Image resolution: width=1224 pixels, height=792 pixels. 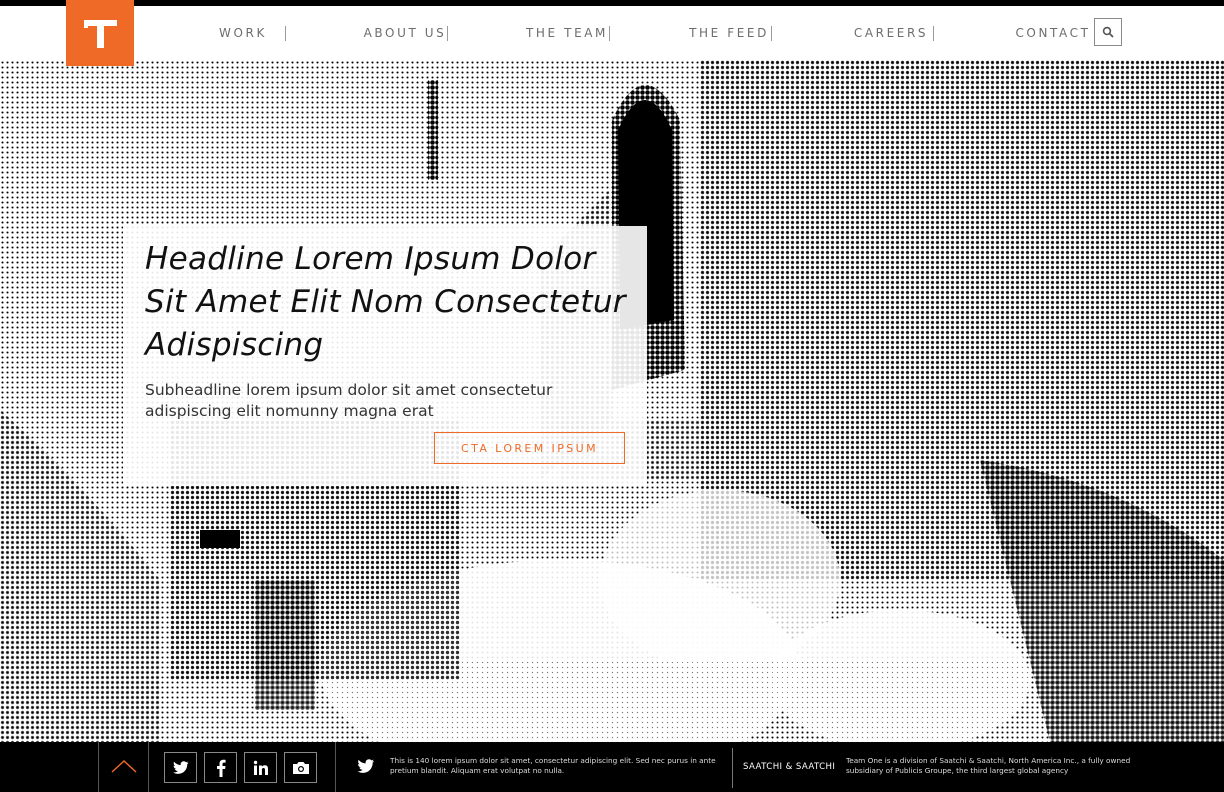 I want to click on logo-t-mark, so click(x=100, y=34).